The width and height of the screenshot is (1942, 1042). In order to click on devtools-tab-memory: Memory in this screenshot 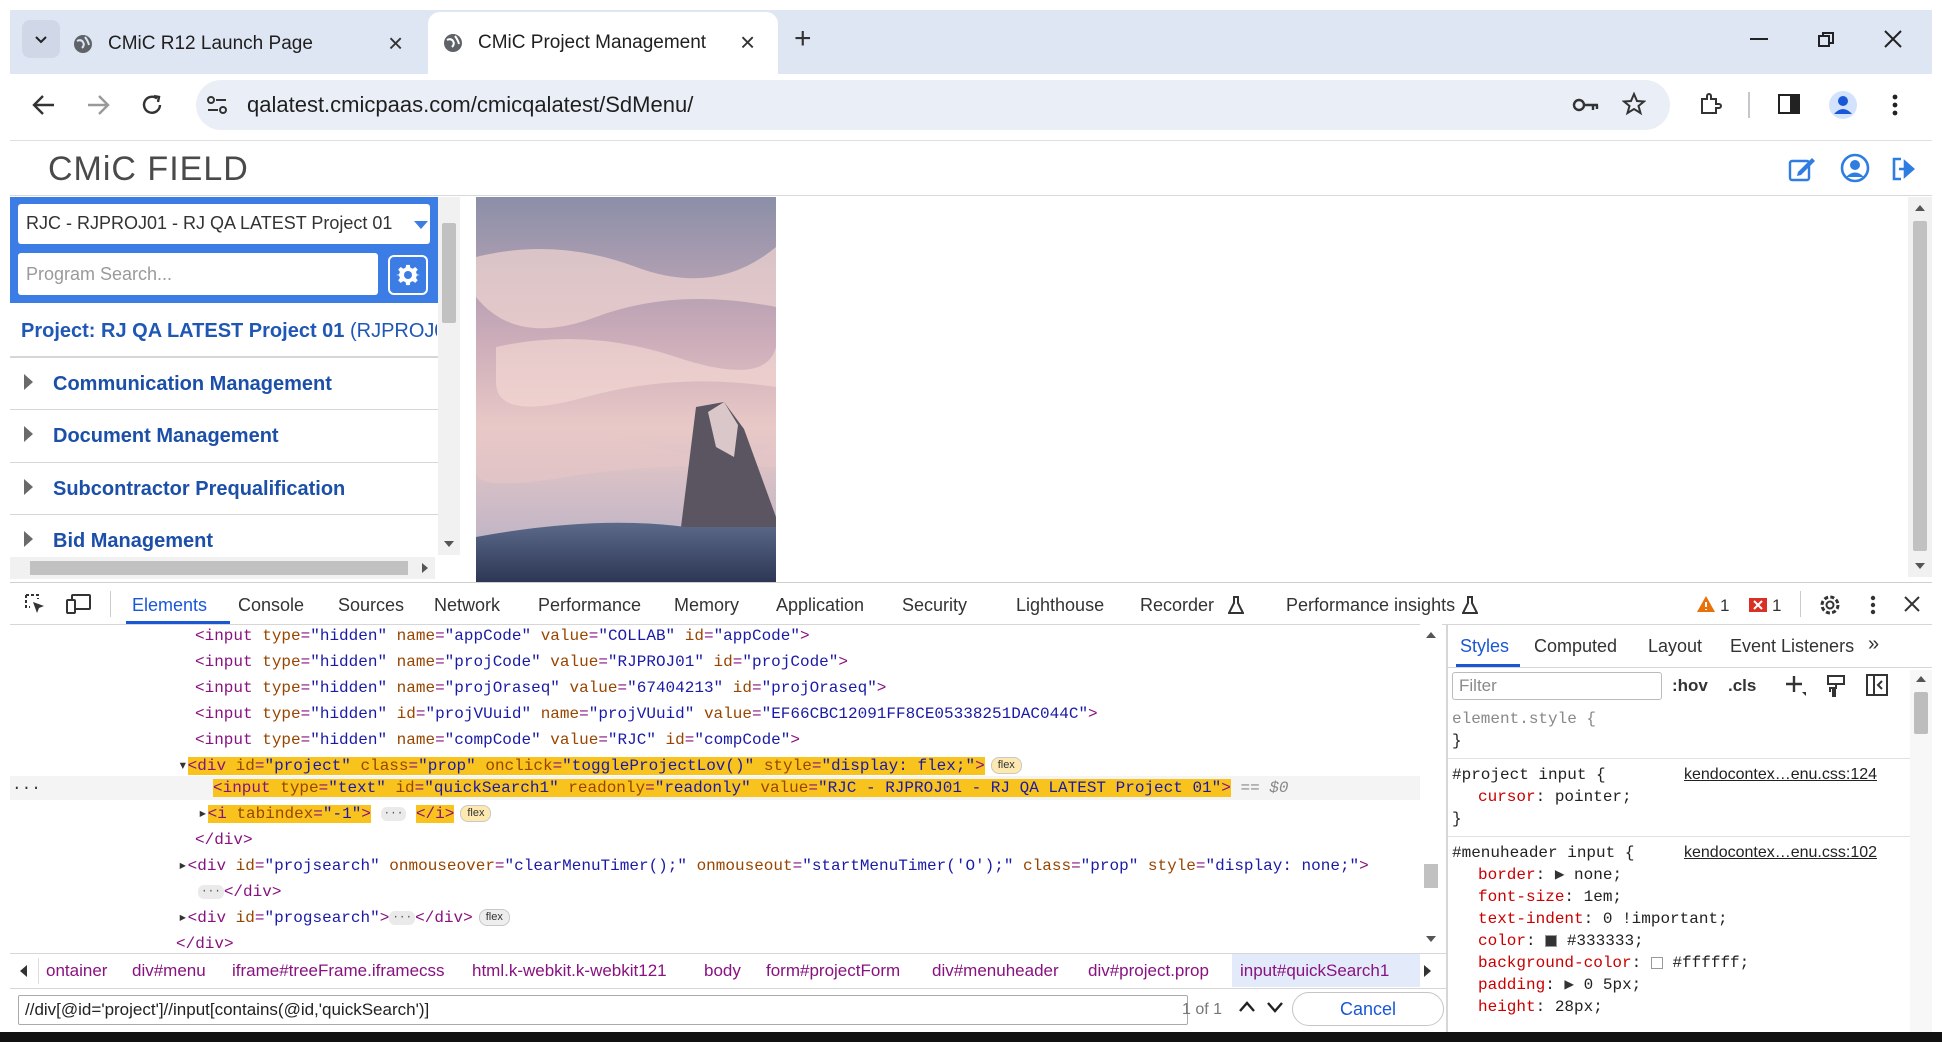, I will do `click(706, 605)`.